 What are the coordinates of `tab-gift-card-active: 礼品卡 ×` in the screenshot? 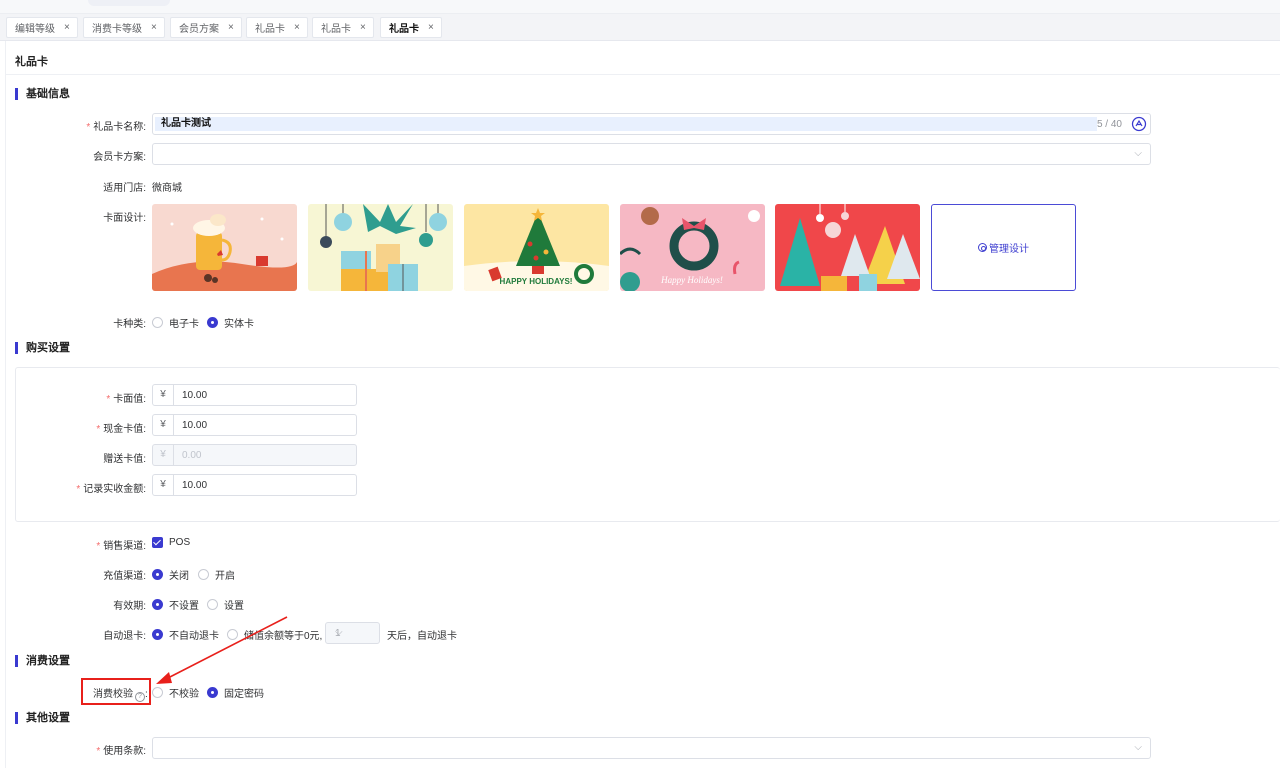 It's located at (411, 27).